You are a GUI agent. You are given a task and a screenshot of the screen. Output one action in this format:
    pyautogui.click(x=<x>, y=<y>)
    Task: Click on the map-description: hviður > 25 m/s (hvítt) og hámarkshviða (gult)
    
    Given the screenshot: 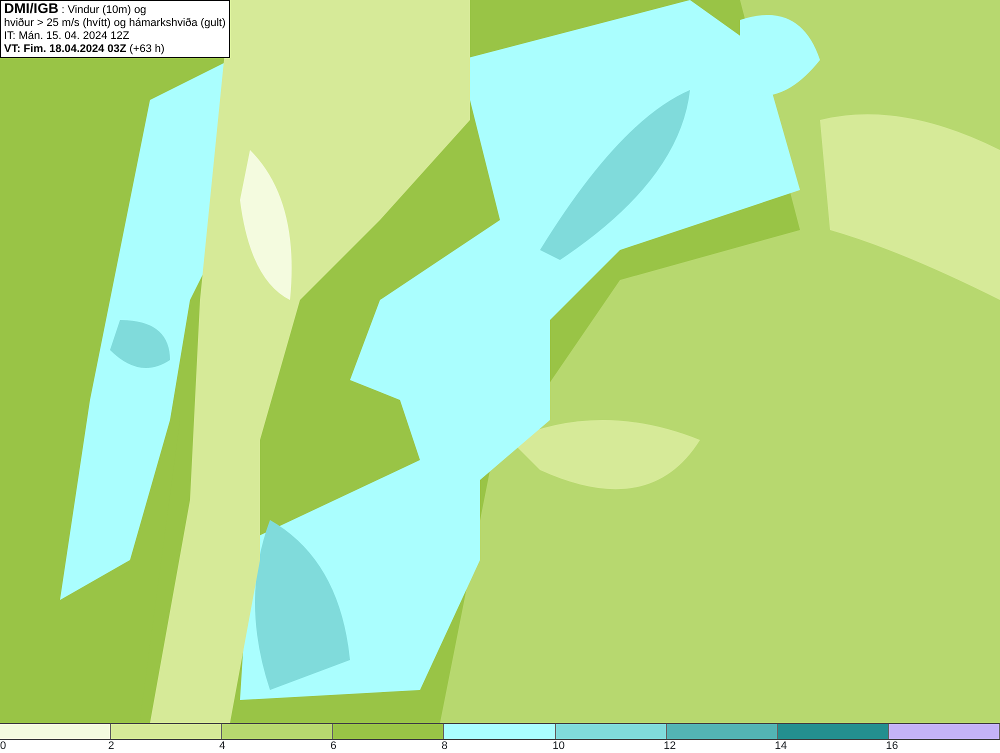 What is the action you would take?
    pyautogui.click(x=115, y=23)
    